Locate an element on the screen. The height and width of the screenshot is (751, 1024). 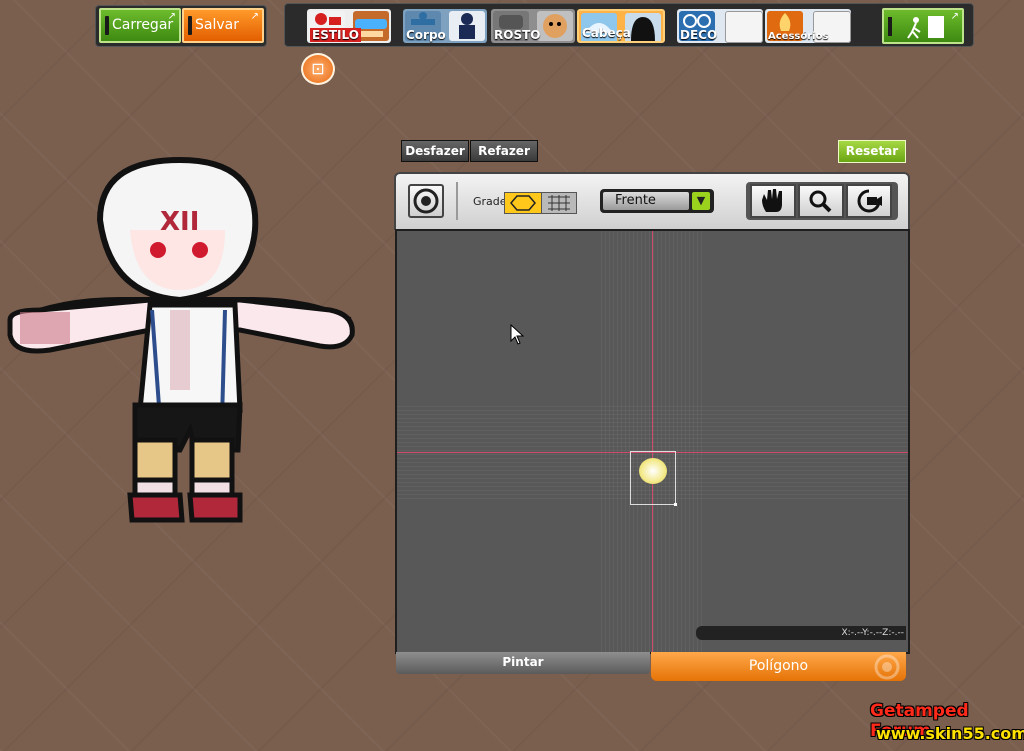
category-cabeca: Cabeça is located at coordinates (621, 26).